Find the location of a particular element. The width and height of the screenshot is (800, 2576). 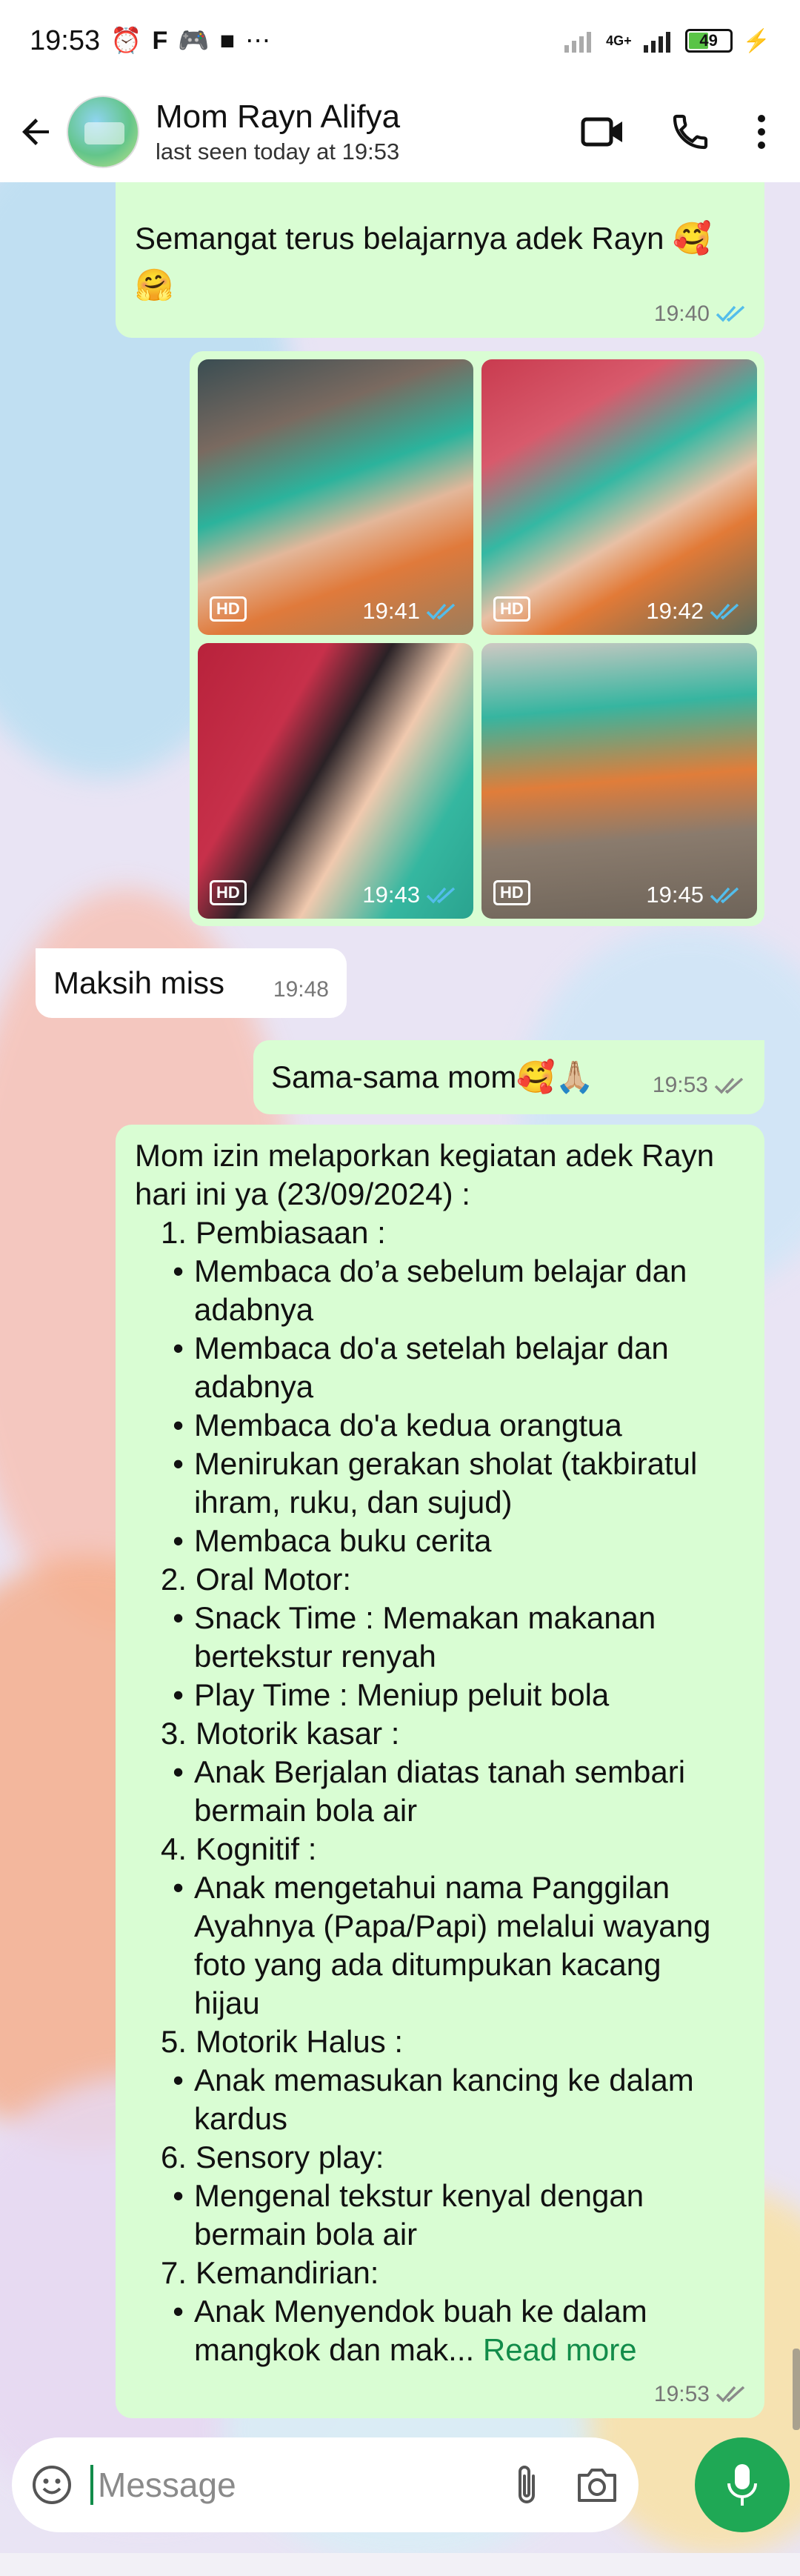

list-item-line: Anak mengetahui nama Panggilan is located at coordinates (452, 1888).